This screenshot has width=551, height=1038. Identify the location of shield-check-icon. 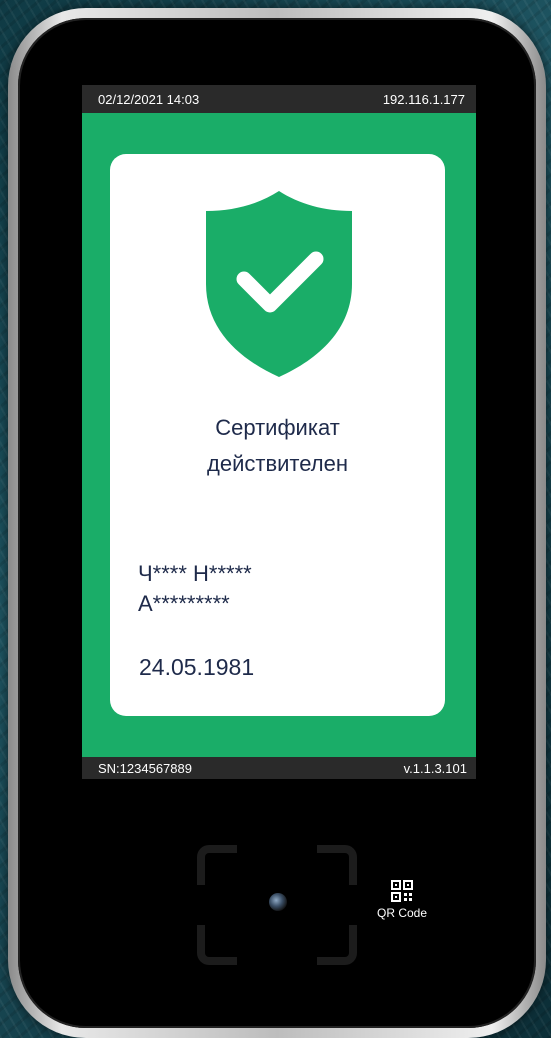
(279, 284).